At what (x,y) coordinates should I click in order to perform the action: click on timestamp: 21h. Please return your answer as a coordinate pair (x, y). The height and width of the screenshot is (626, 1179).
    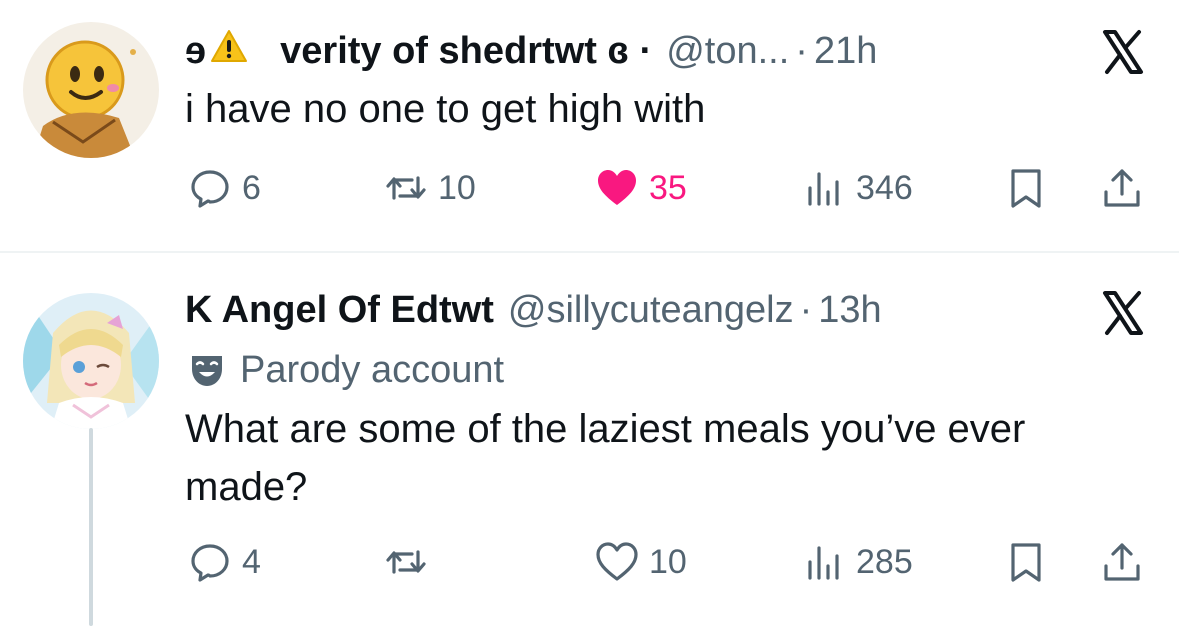
    Looking at the image, I should click on (845, 51).